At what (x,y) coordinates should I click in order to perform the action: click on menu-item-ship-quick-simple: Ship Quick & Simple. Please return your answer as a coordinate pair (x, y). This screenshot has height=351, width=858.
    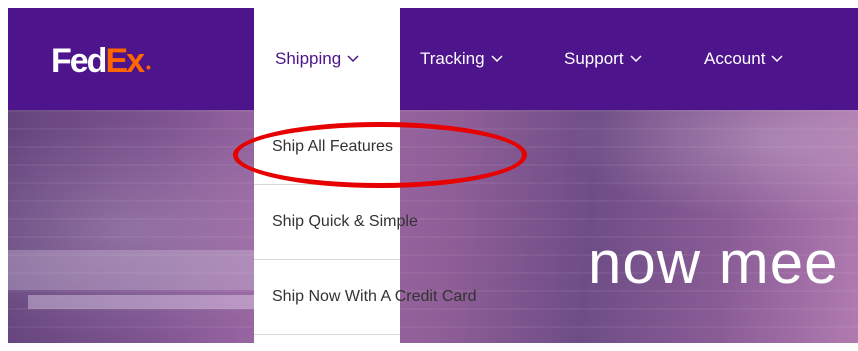
    Looking at the image, I should click on (336, 222).